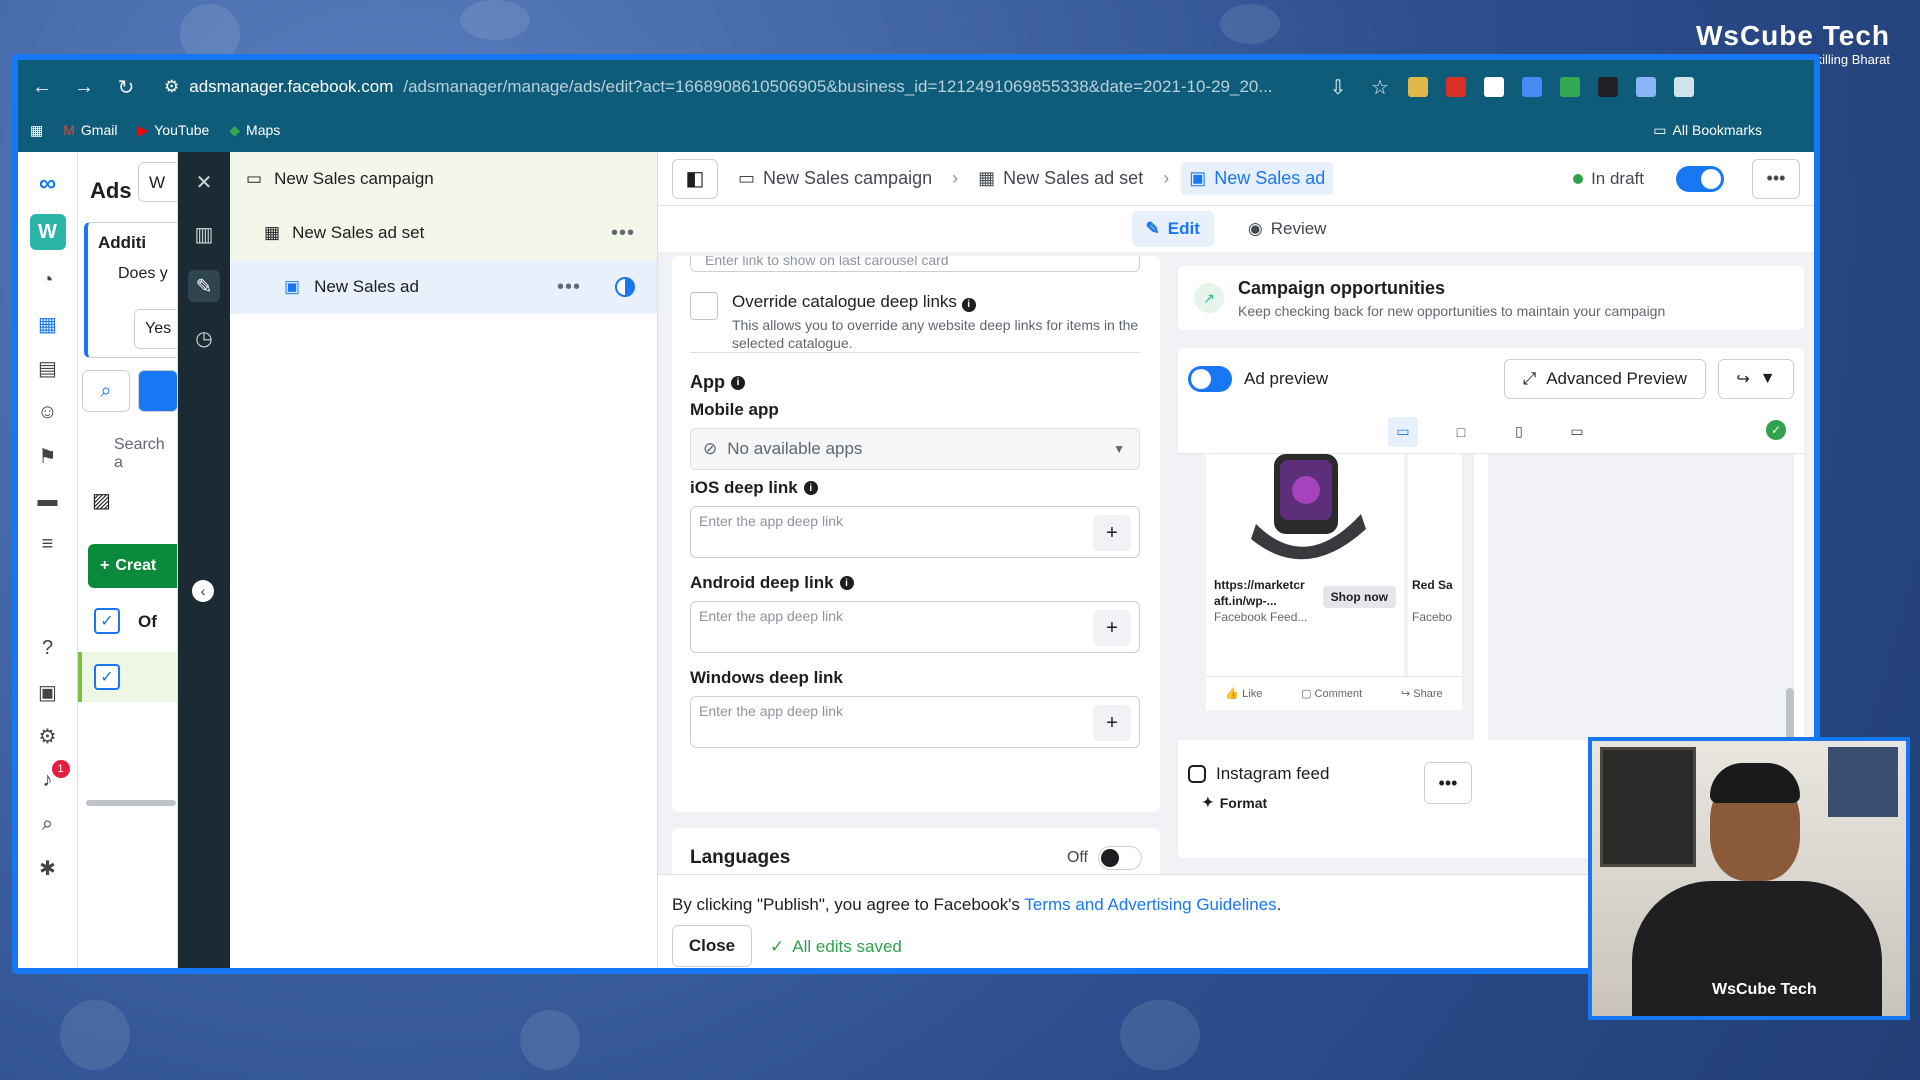 The width and height of the screenshot is (1920, 1080). Describe the element at coordinates (443, 233) in the screenshot. I see `tree-item-adset: ▦ New Sales ad set •••` at that location.